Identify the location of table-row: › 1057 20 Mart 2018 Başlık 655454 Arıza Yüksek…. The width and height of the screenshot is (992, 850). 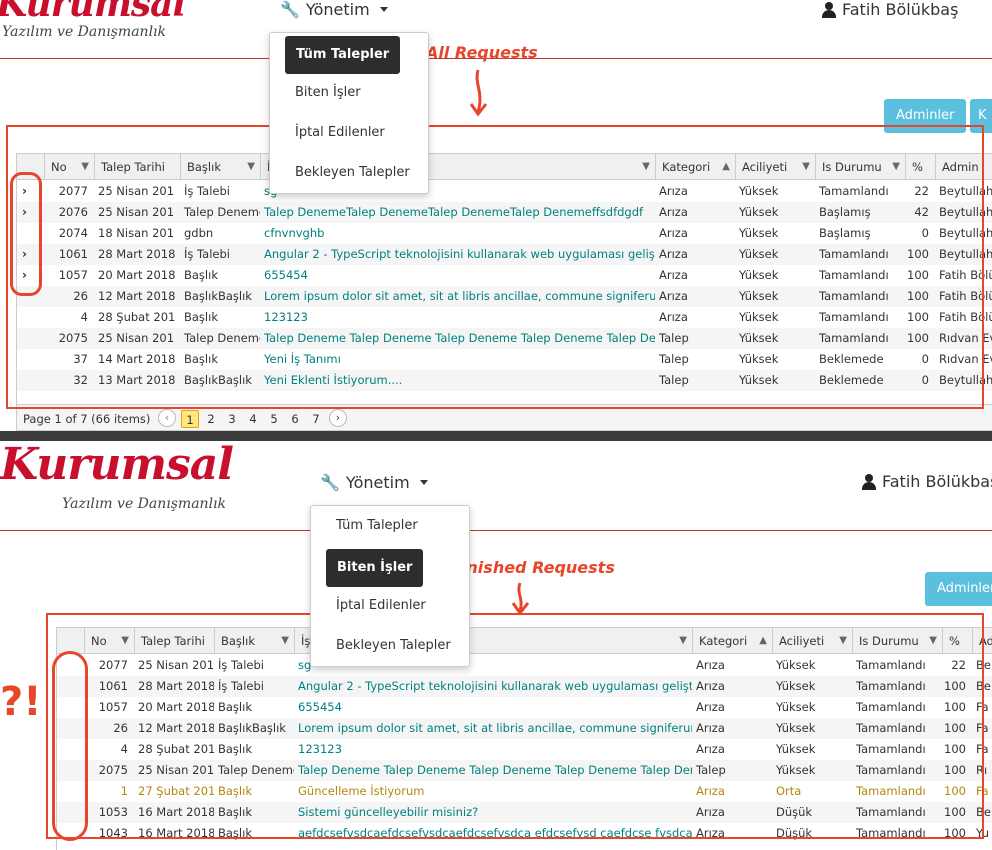
(504, 275).